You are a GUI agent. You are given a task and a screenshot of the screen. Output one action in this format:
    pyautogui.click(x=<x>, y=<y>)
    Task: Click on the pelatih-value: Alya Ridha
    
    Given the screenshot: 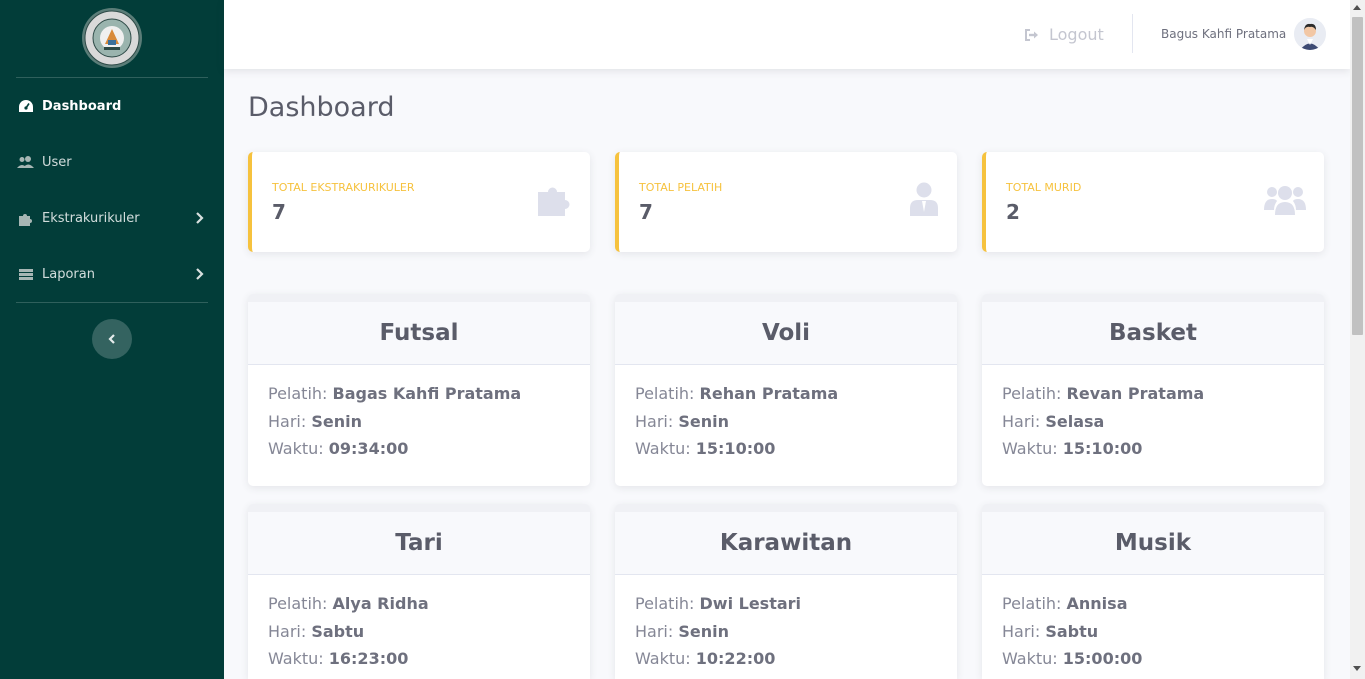 What is the action you would take?
    pyautogui.click(x=380, y=603)
    